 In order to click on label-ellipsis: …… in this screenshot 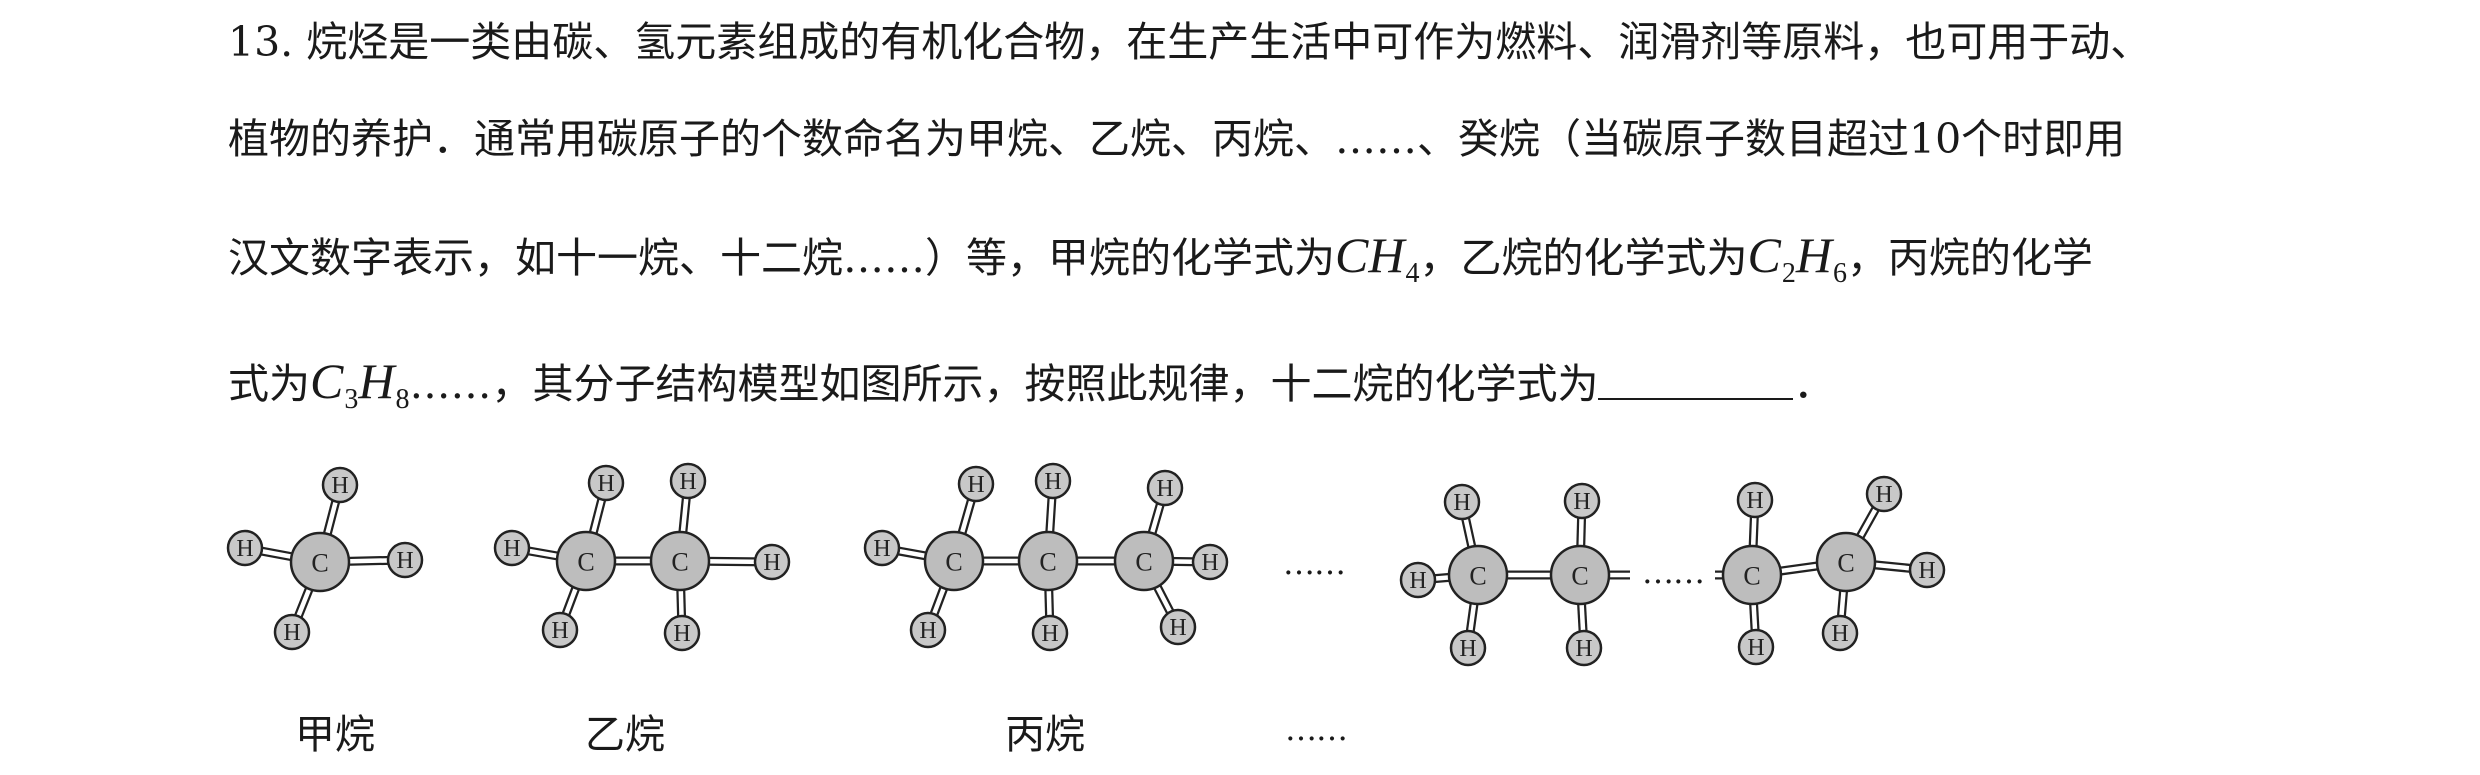, I will do `click(1316, 729)`.